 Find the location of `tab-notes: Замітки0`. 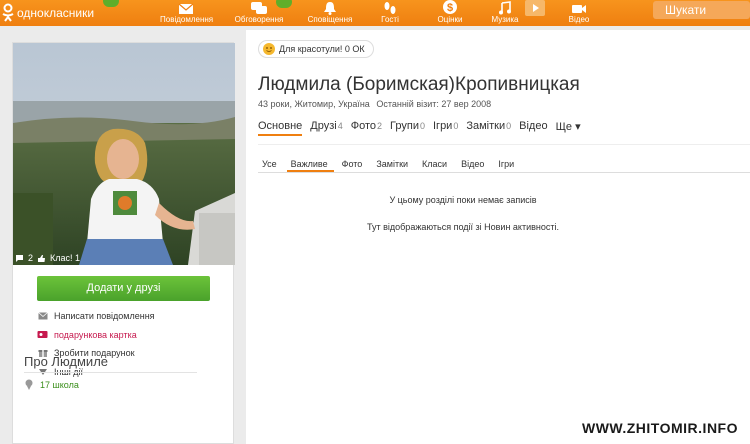

tab-notes: Замітки0 is located at coordinates (488, 128).